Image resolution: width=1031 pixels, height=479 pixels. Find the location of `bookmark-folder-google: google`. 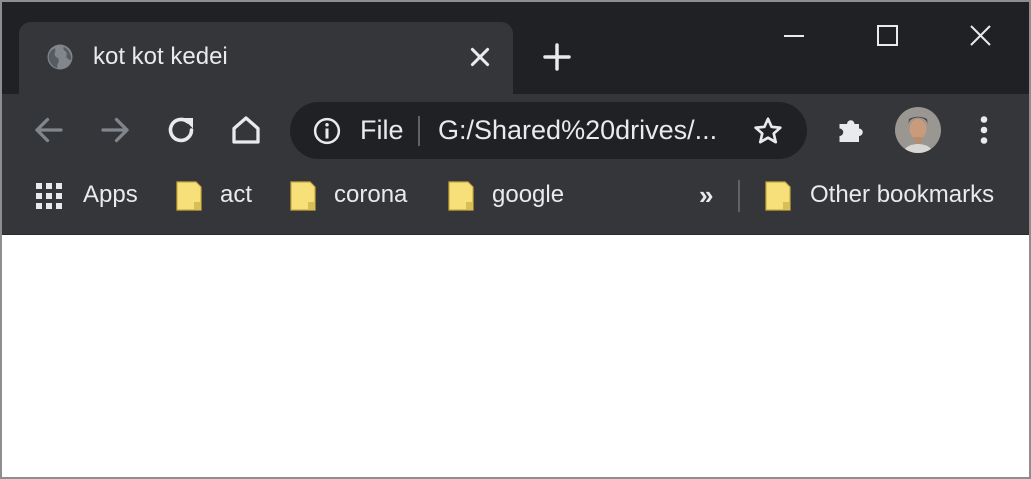

bookmark-folder-google: google is located at coordinates (511, 196).